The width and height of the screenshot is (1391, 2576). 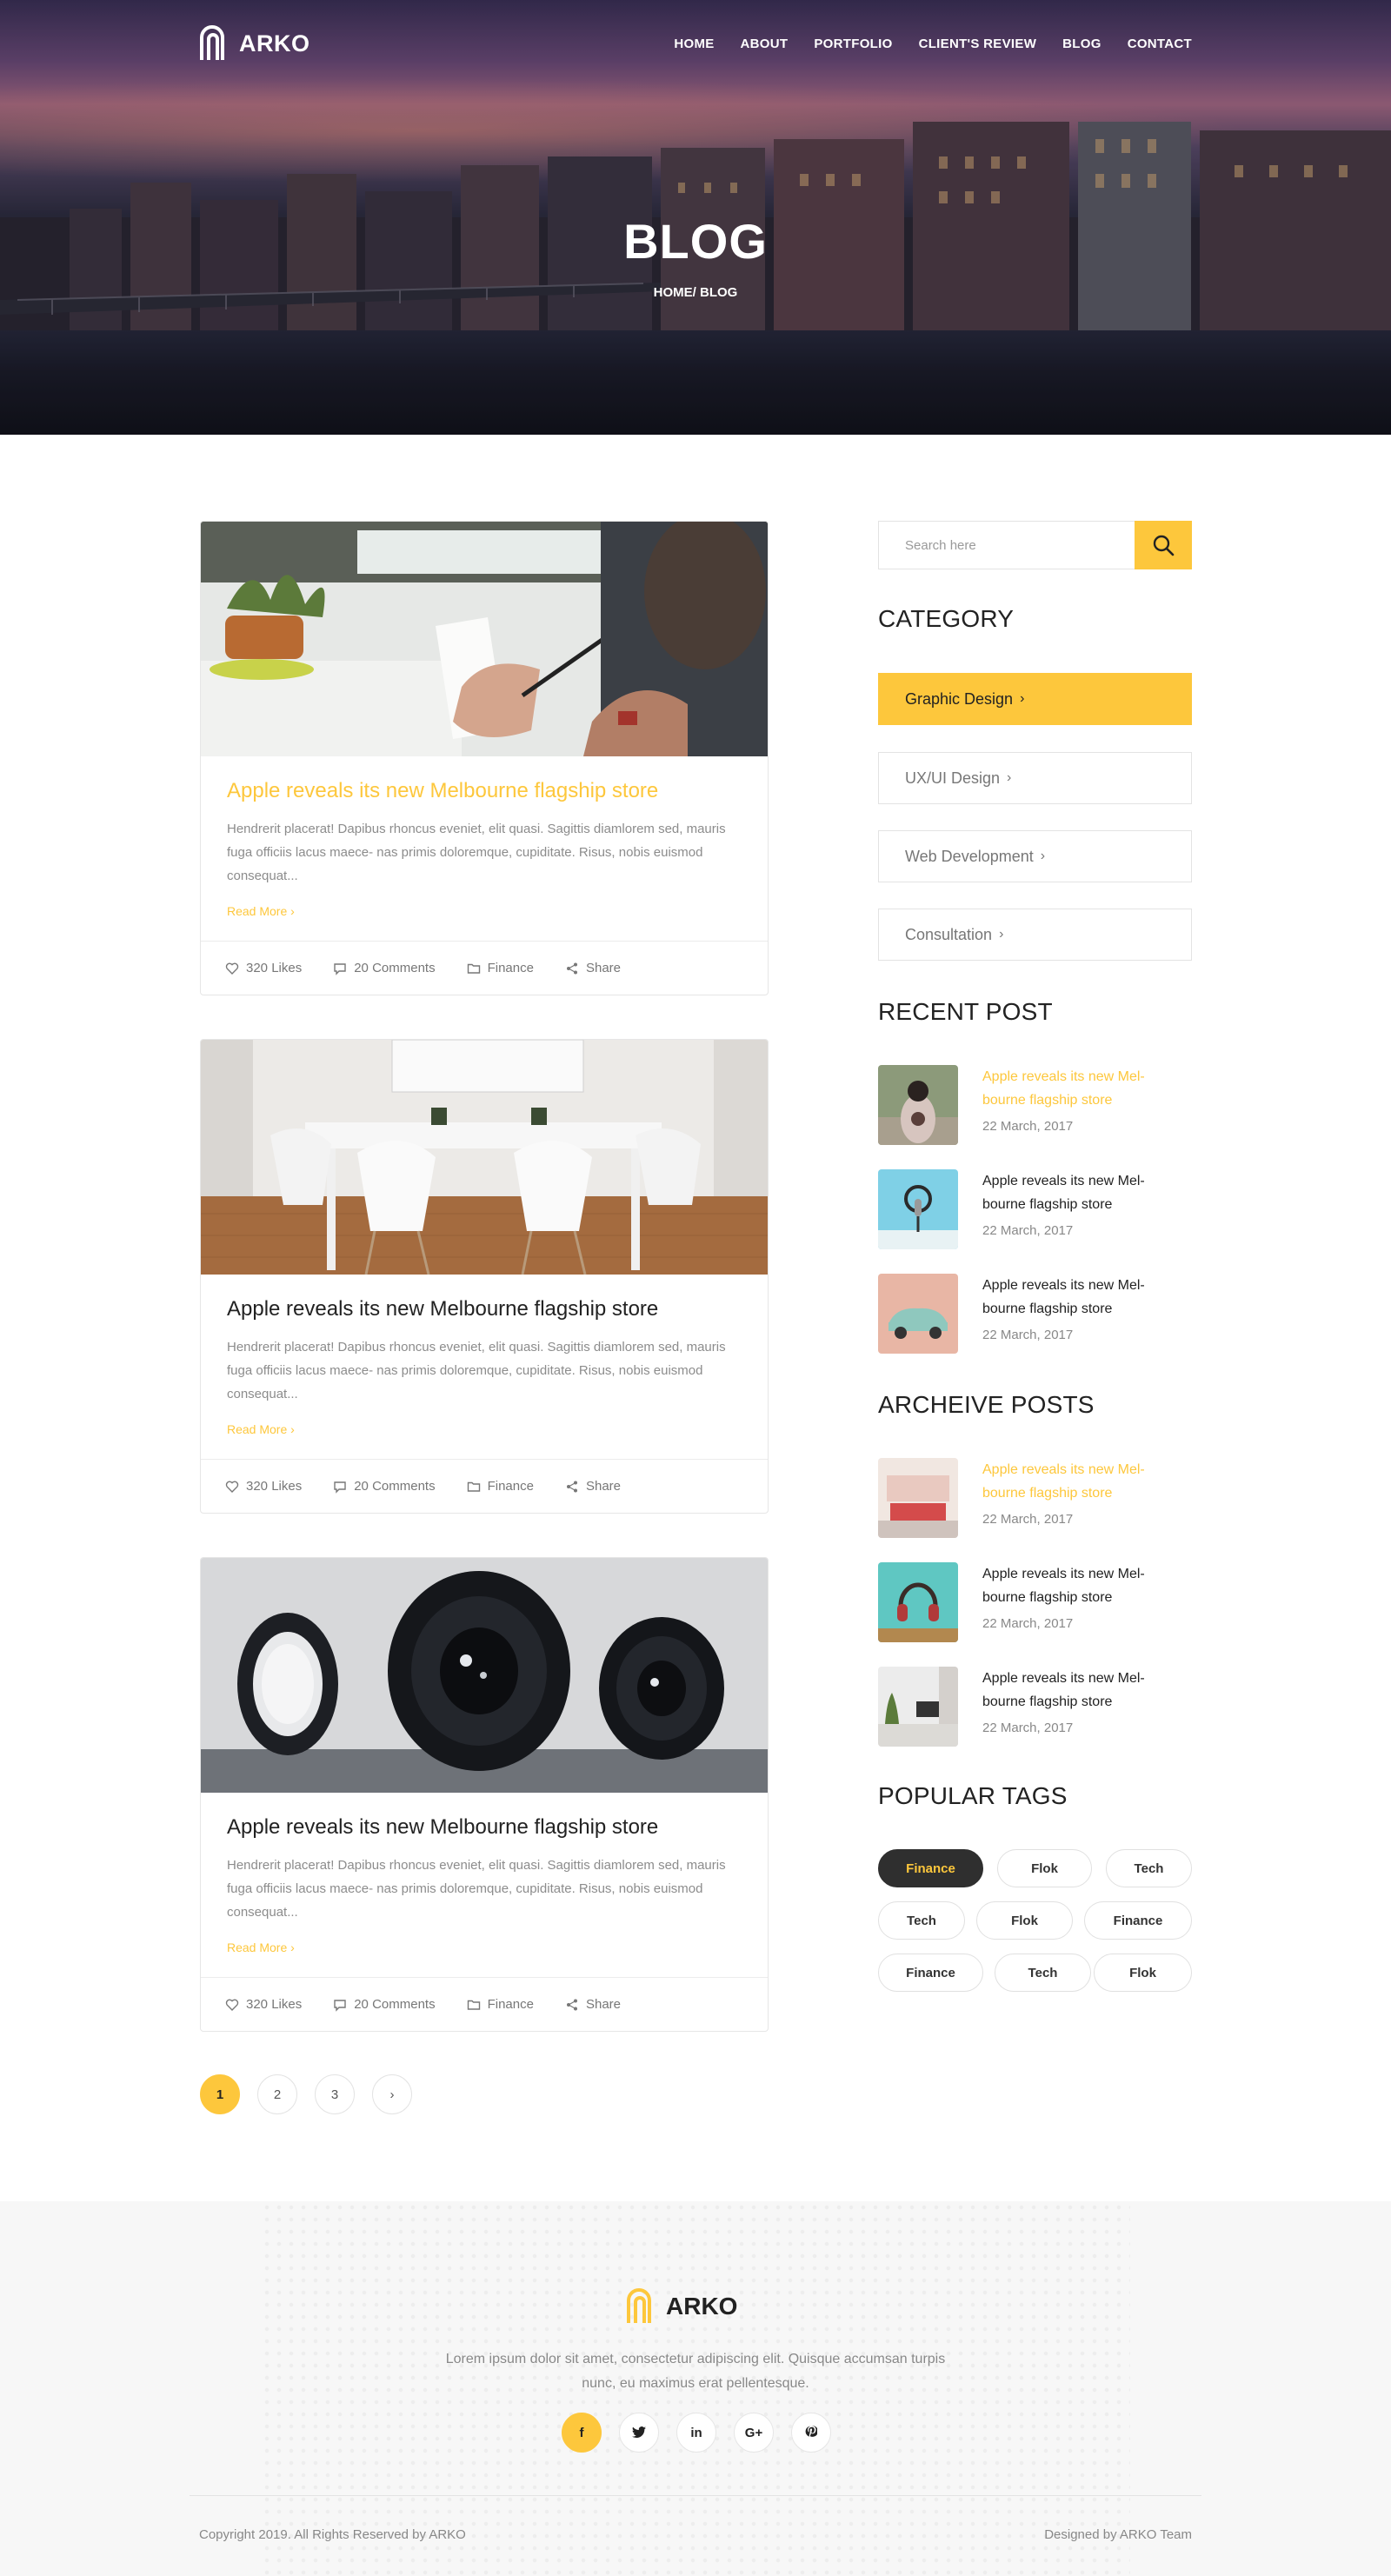 I want to click on arko-logo-icon, so click(x=639, y=2305).